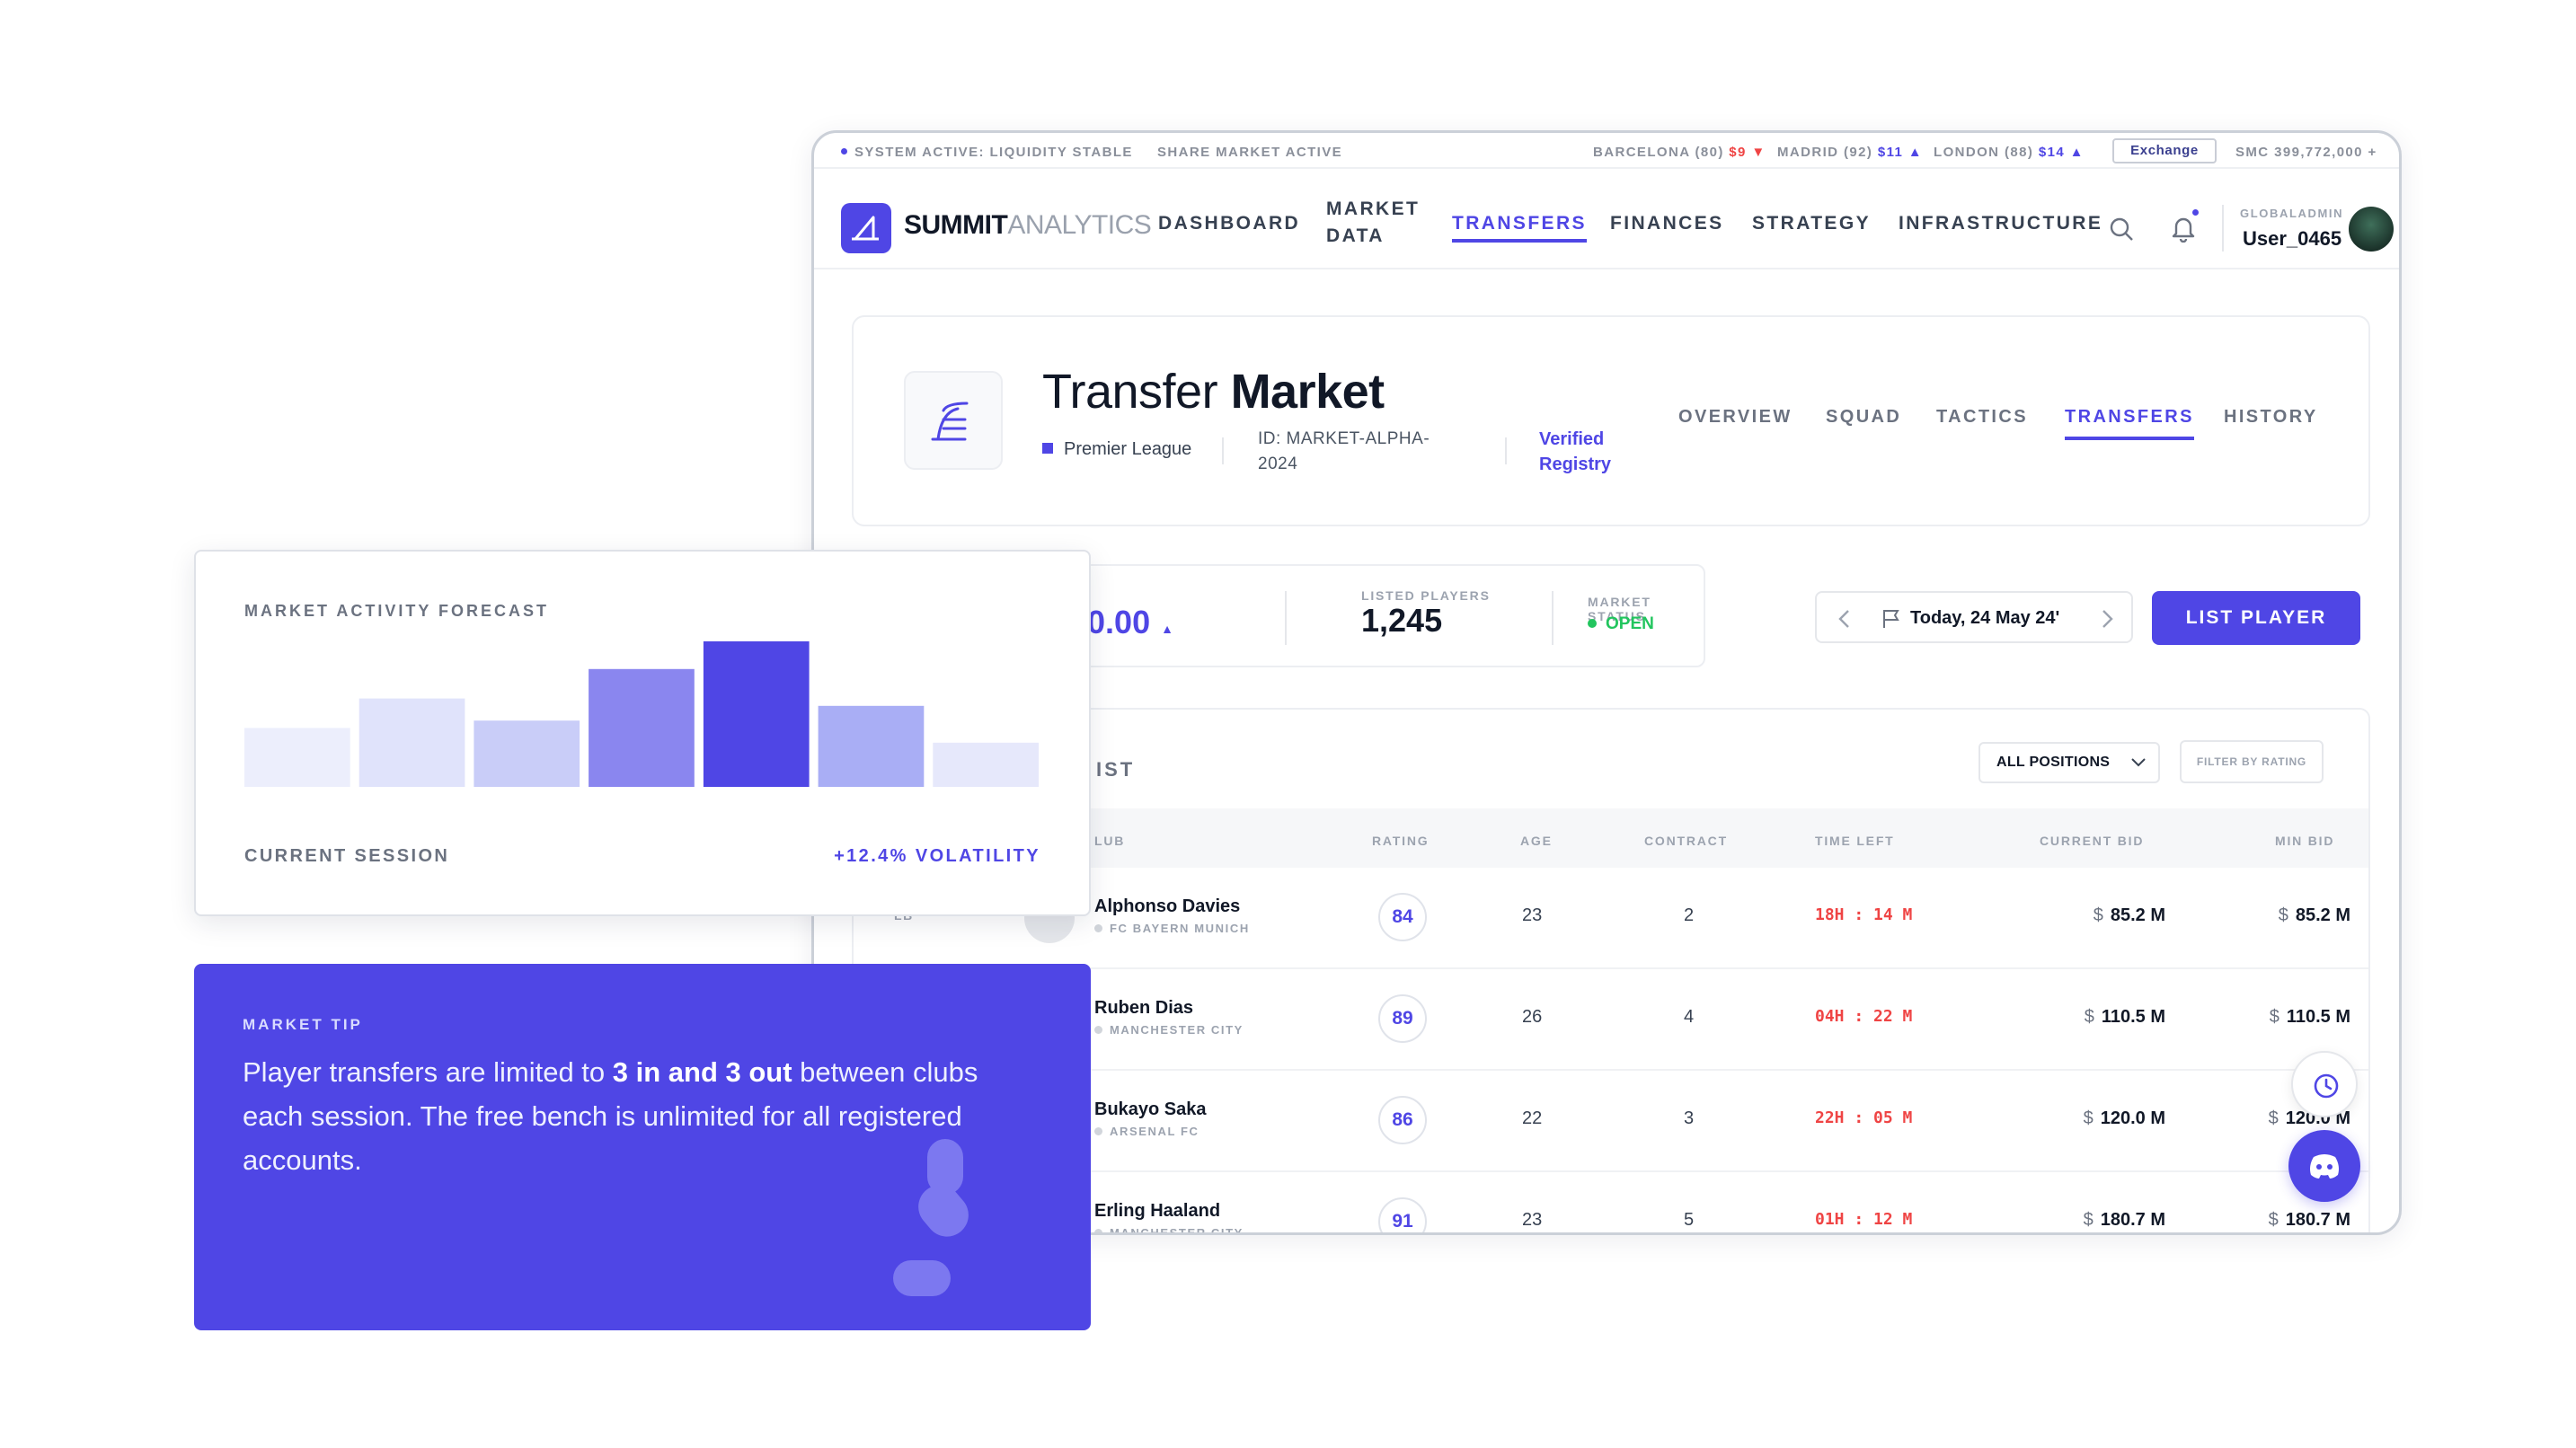 The image size is (2576, 1448). I want to click on system-status: SYSTEM ACTIVE: LIQUIDITY STABLE, so click(987, 153).